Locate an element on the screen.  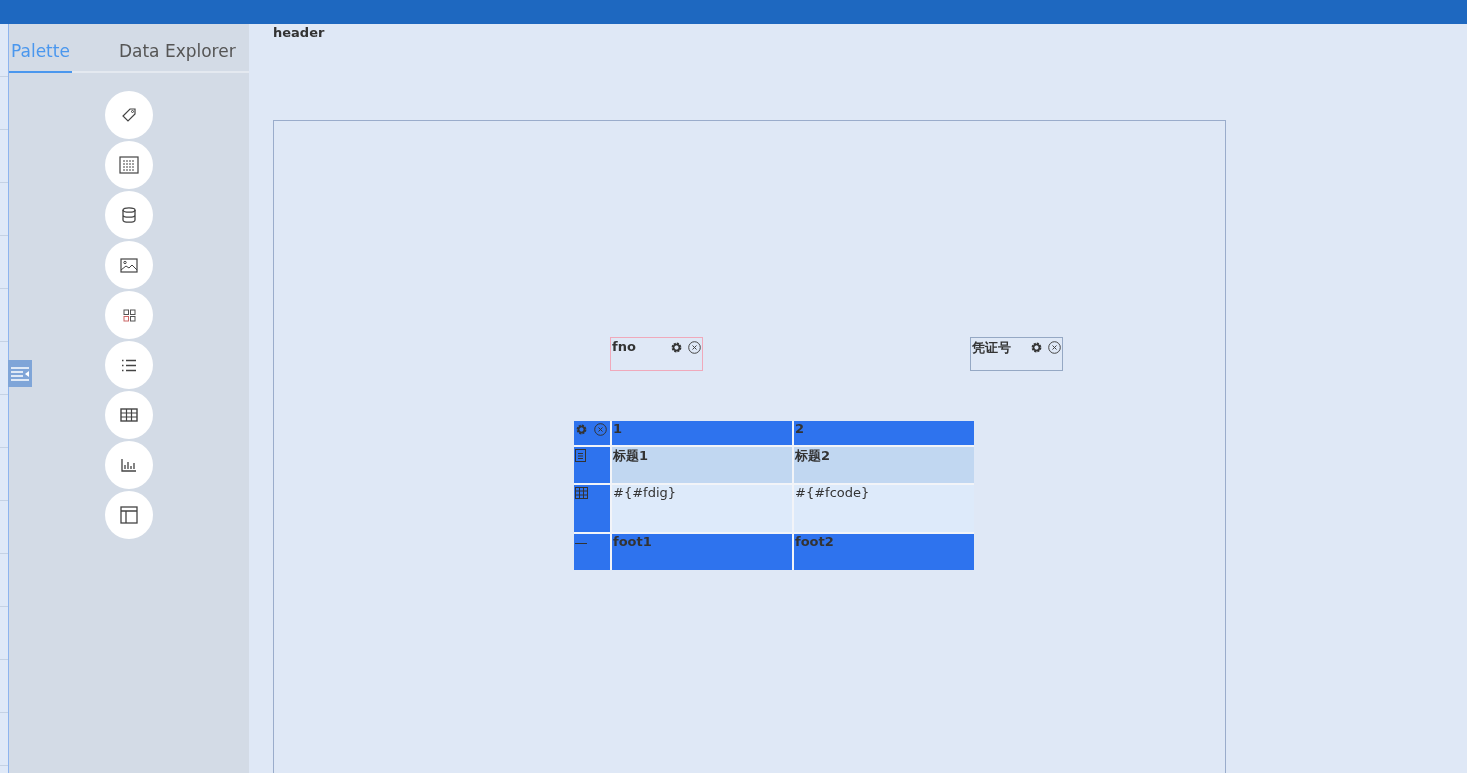
table-cell: 1 is located at coordinates (702, 433).